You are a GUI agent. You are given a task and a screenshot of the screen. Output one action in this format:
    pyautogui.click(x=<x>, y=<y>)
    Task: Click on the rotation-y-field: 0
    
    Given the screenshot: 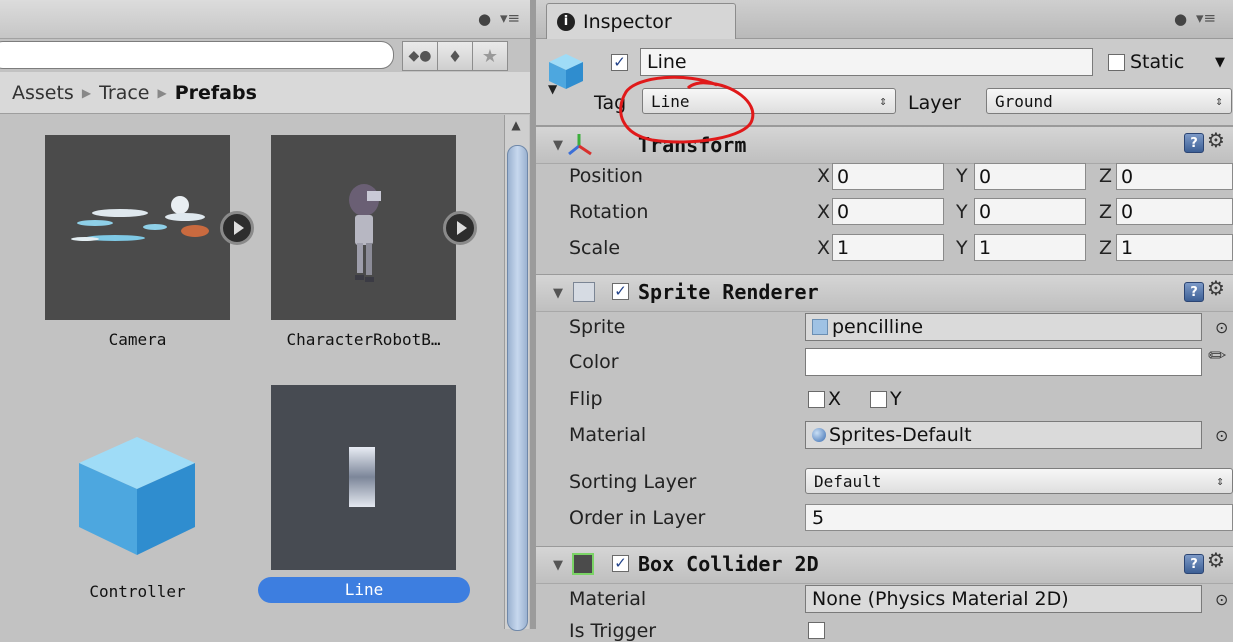 What is the action you would take?
    pyautogui.click(x=1030, y=211)
    